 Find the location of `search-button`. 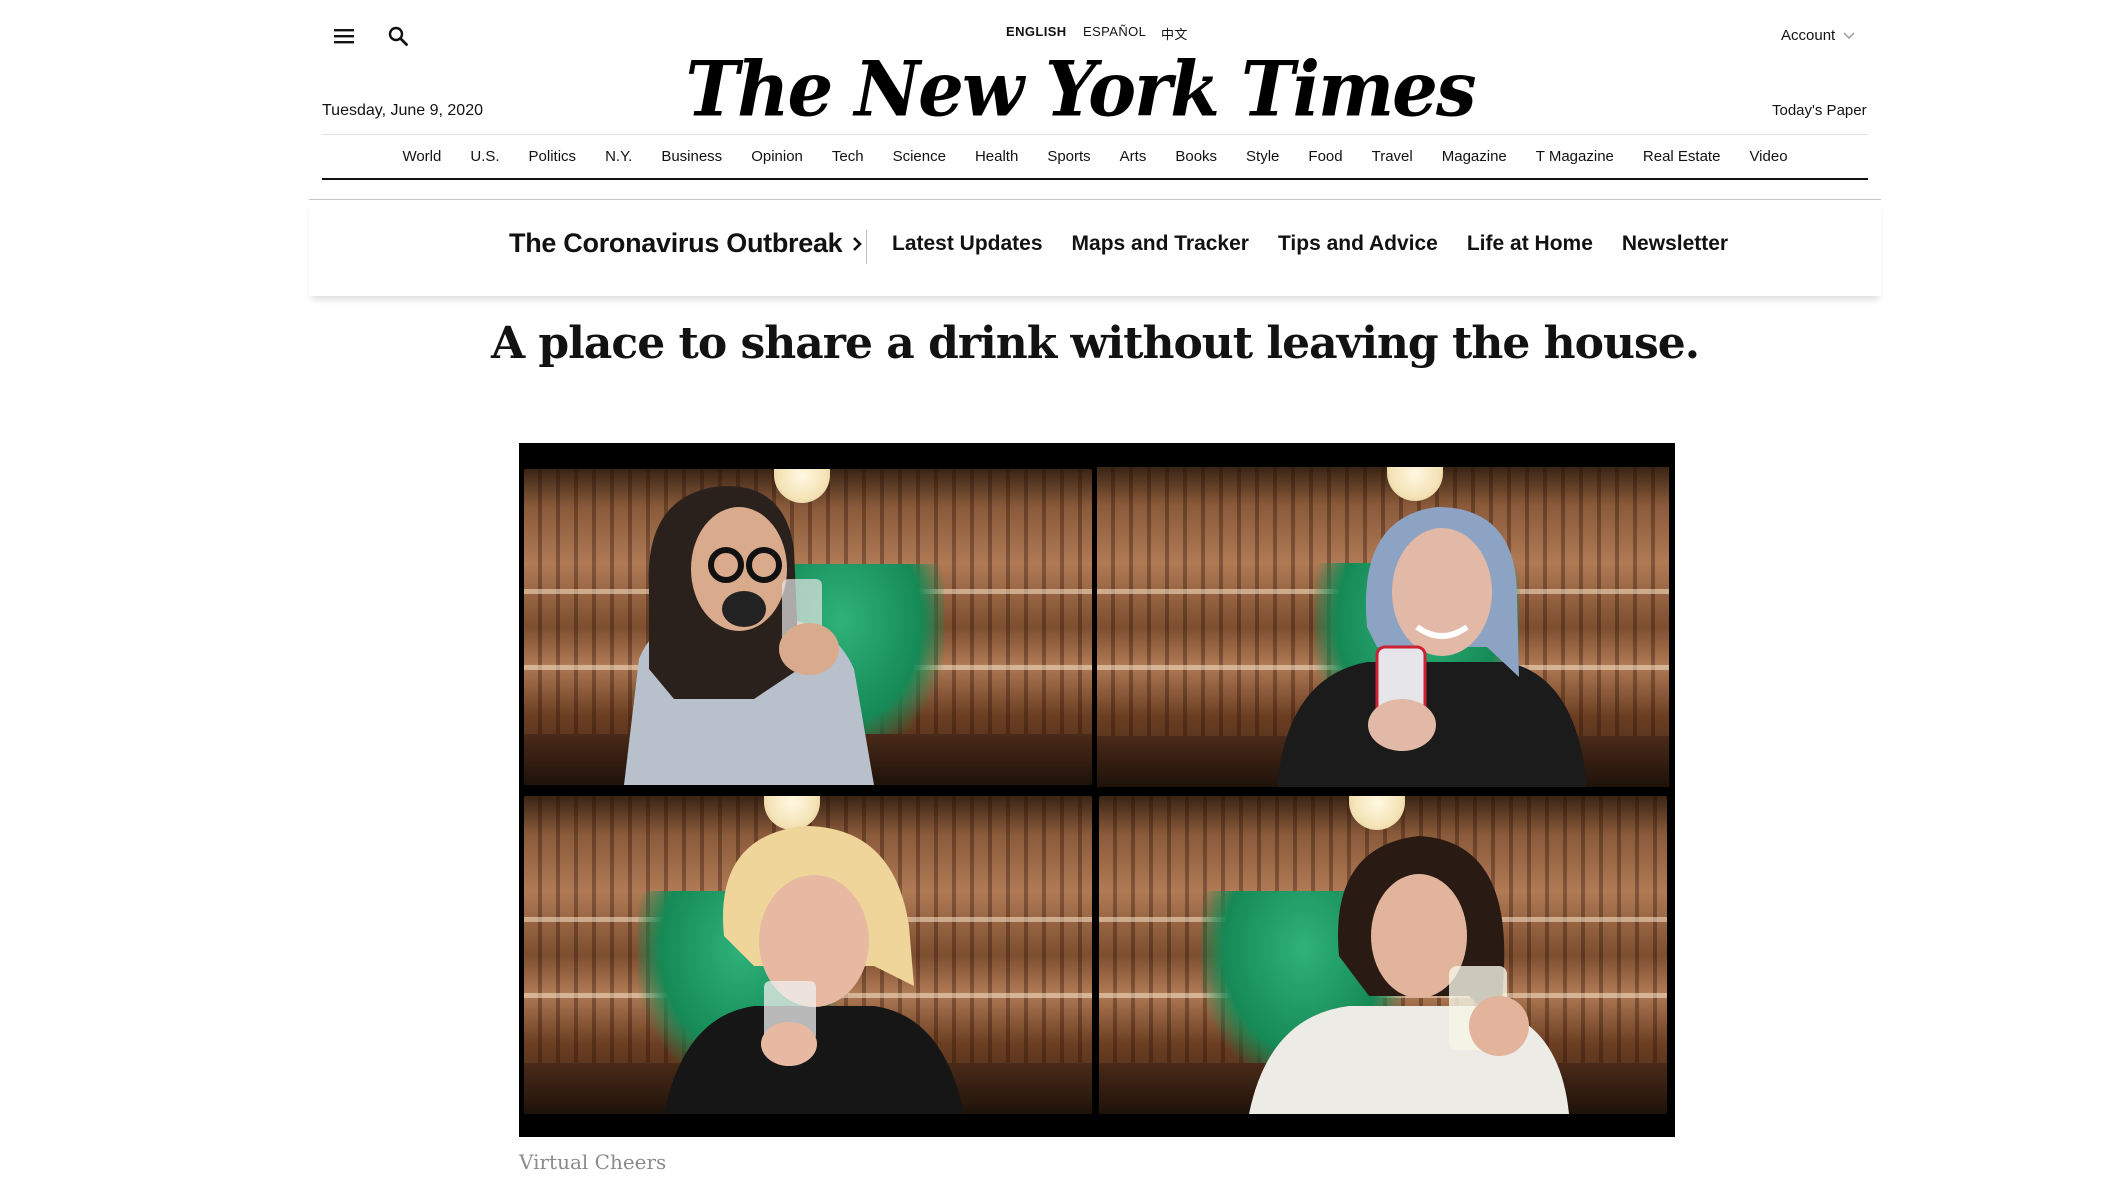

search-button is located at coordinates (398, 36).